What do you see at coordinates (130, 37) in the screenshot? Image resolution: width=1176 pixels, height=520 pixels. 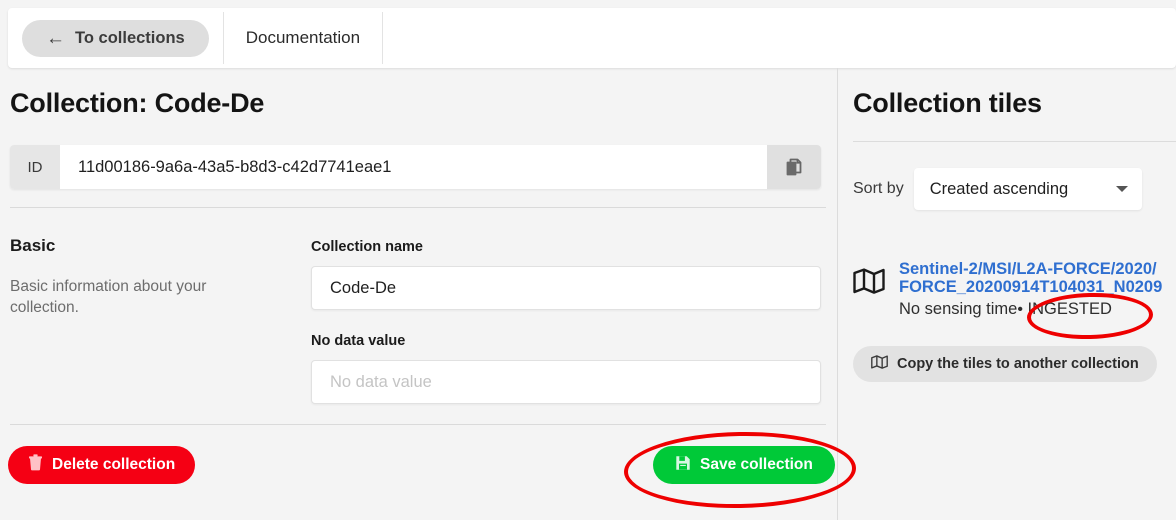 I see `to-collections-label: To collections` at bounding box center [130, 37].